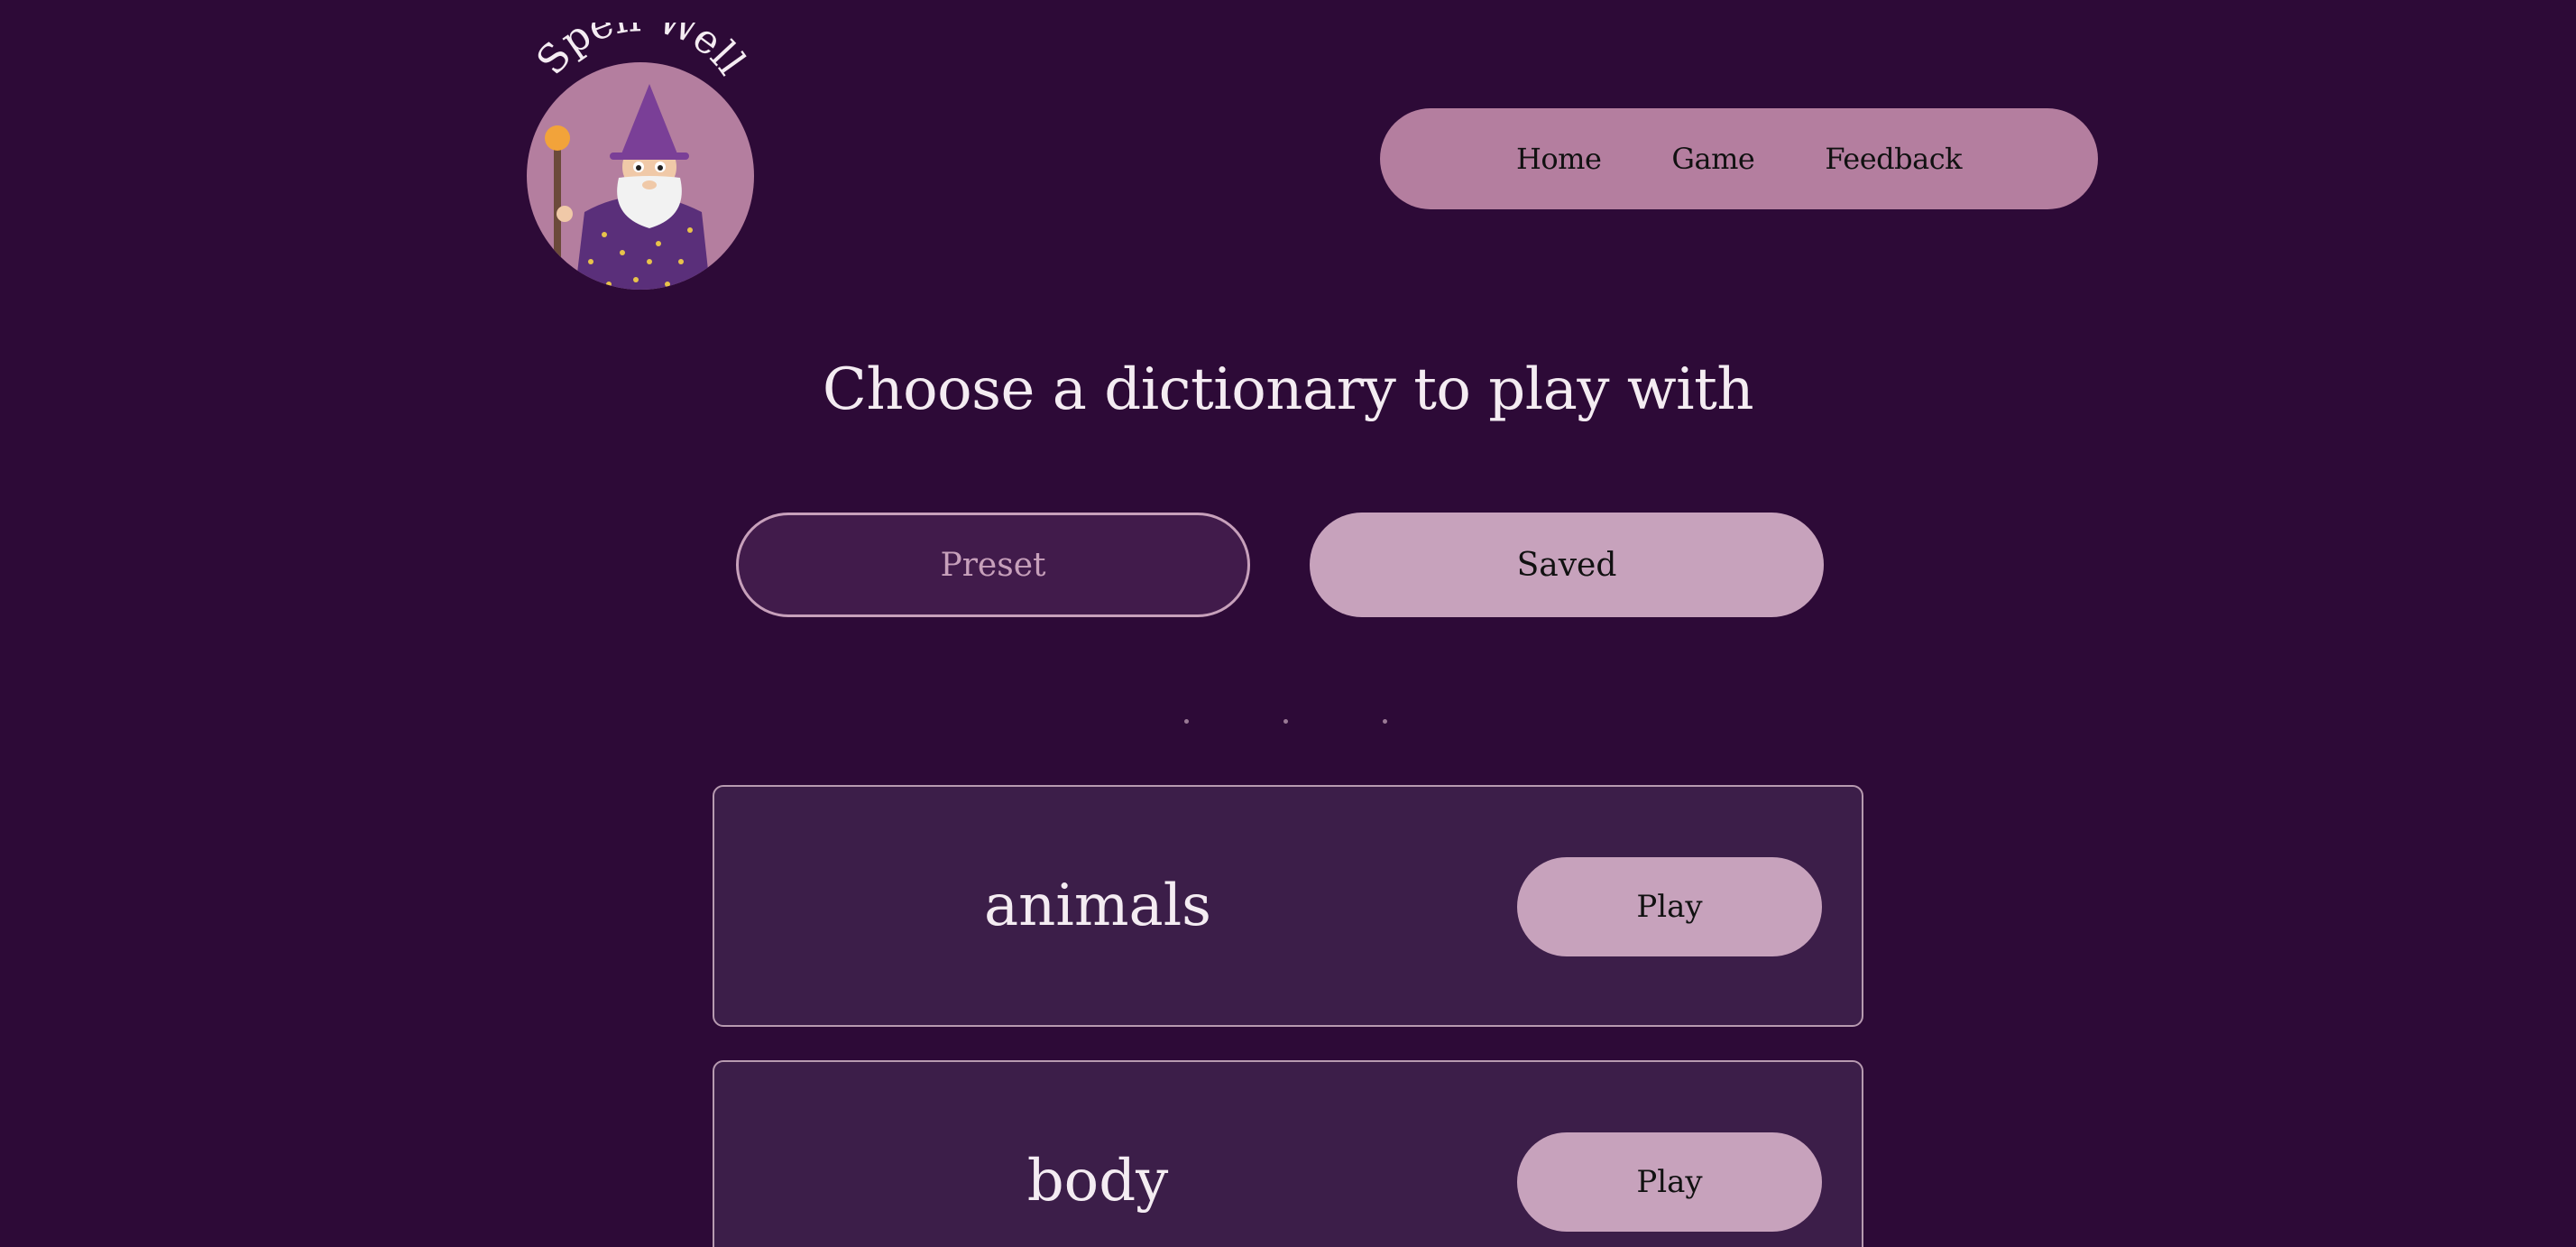  What do you see at coordinates (1713, 159) in the screenshot?
I see `nav-game-link: Game` at bounding box center [1713, 159].